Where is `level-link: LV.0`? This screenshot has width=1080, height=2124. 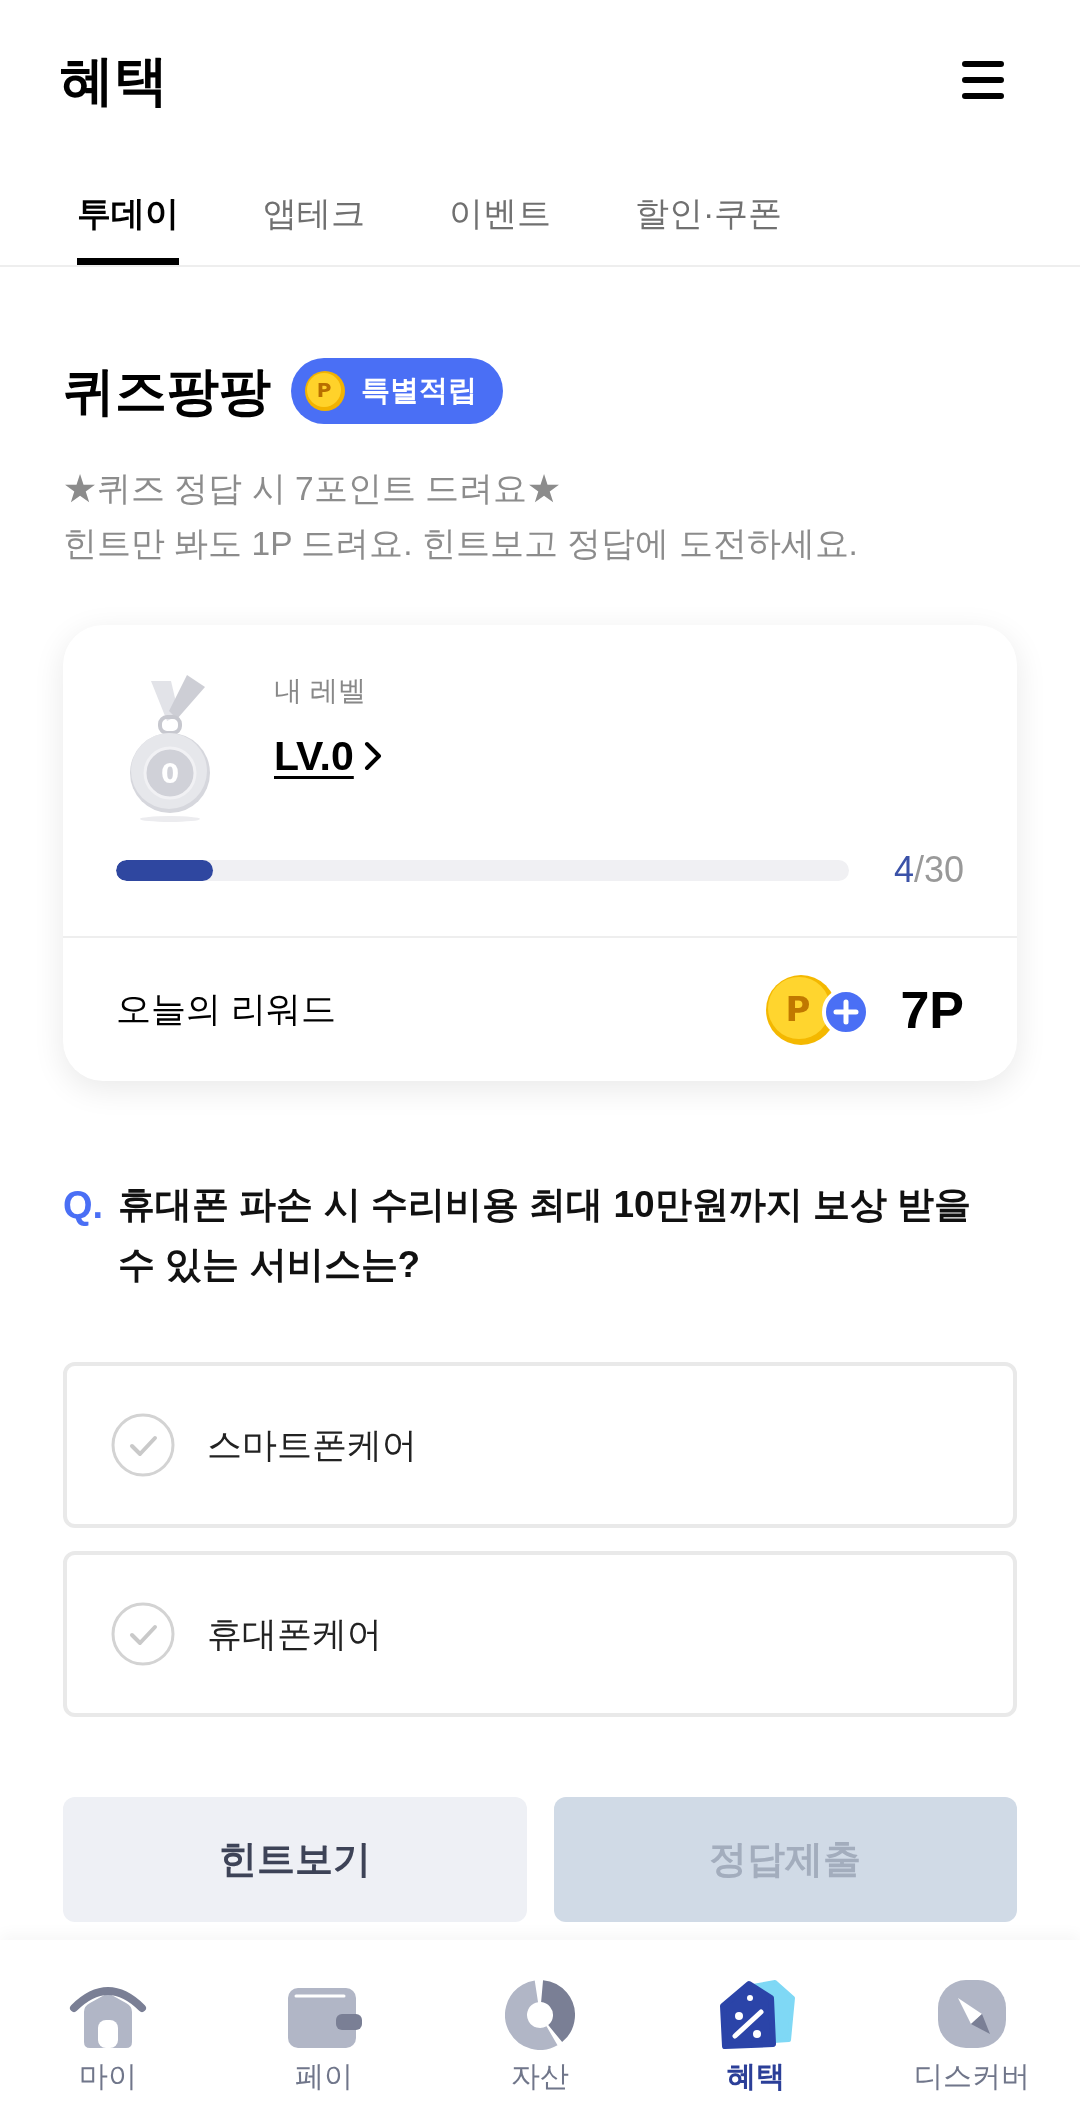 level-link: LV.0 is located at coordinates (328, 756).